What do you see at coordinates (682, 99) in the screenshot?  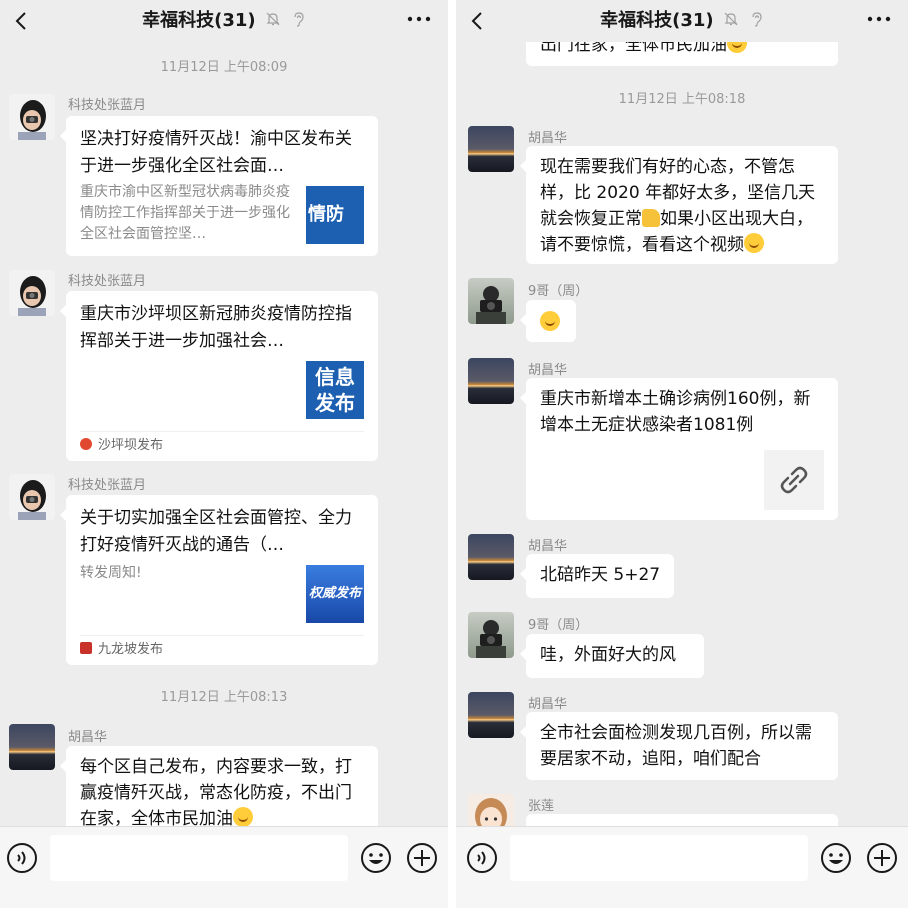 I see `timestamp: 11月12日 上午08:18` at bounding box center [682, 99].